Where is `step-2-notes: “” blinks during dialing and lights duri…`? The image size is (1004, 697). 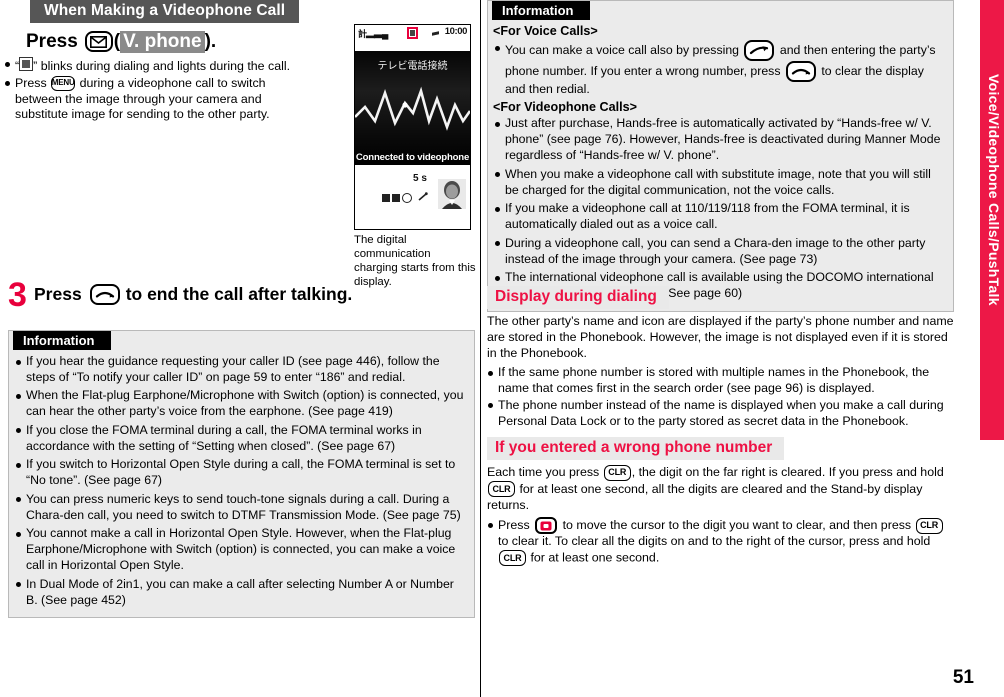 step-2-notes: “” blinks during dialing and lights duri… is located at coordinates (154, 90).